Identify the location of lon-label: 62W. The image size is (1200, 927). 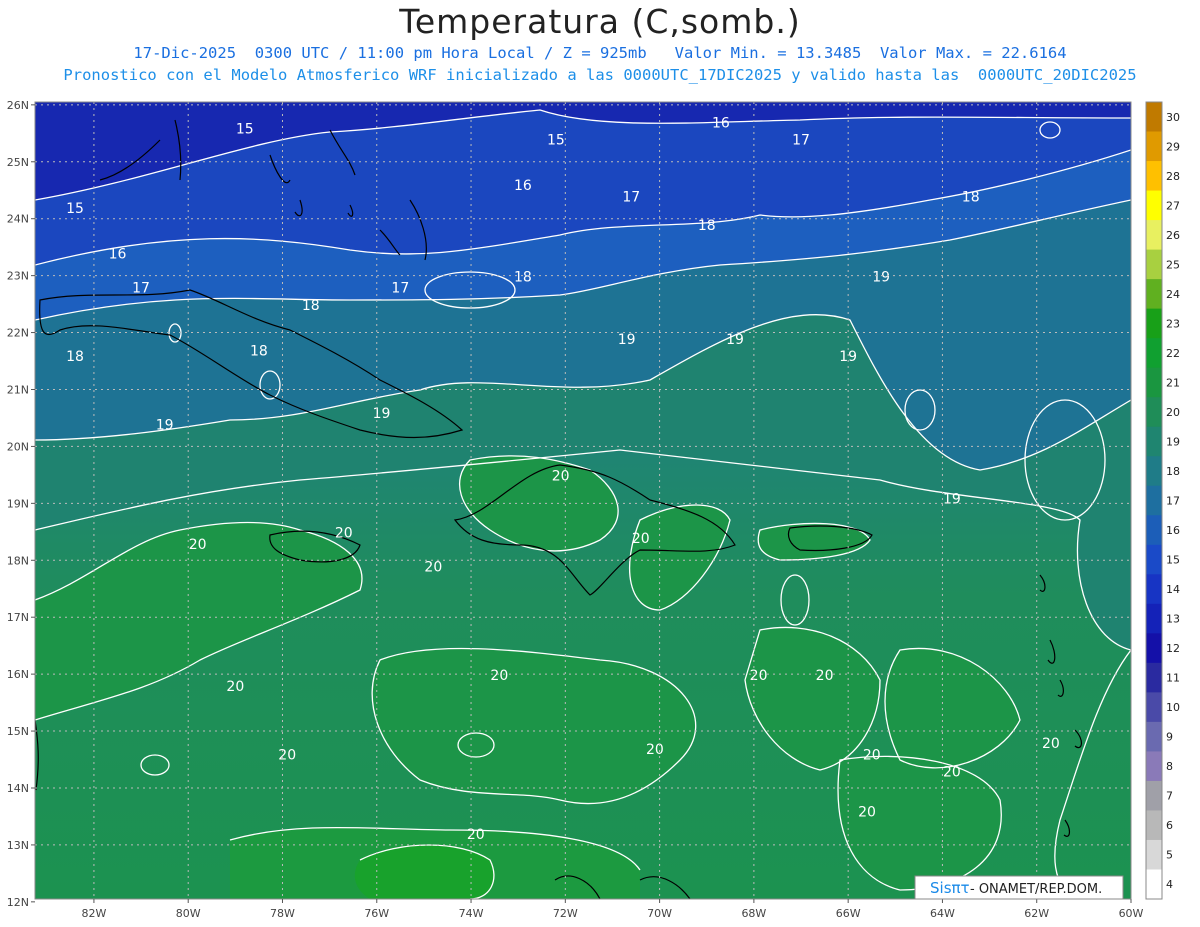
(1036, 913).